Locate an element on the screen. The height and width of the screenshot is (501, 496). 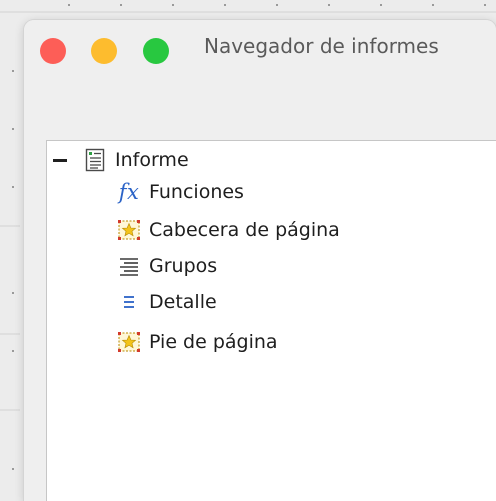
page-header-icon is located at coordinates (129, 230).